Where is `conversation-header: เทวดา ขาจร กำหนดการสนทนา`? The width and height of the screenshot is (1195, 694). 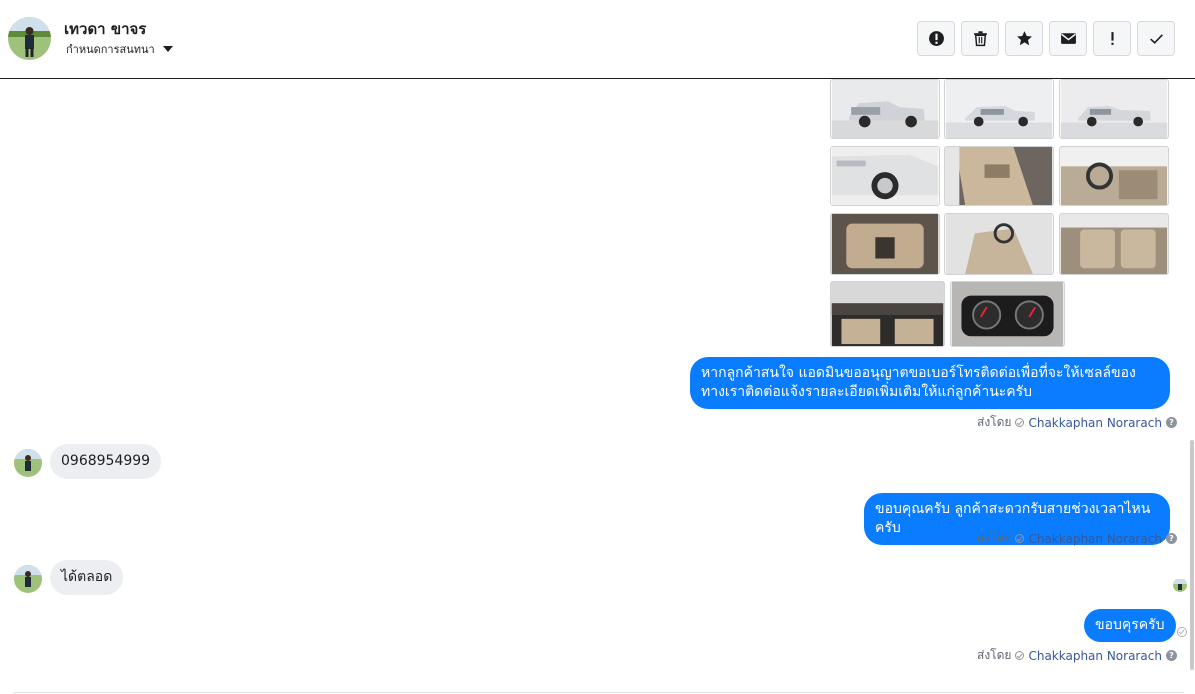 conversation-header: เทวดา ขาจร กำหนดการสนทนา is located at coordinates (597, 39).